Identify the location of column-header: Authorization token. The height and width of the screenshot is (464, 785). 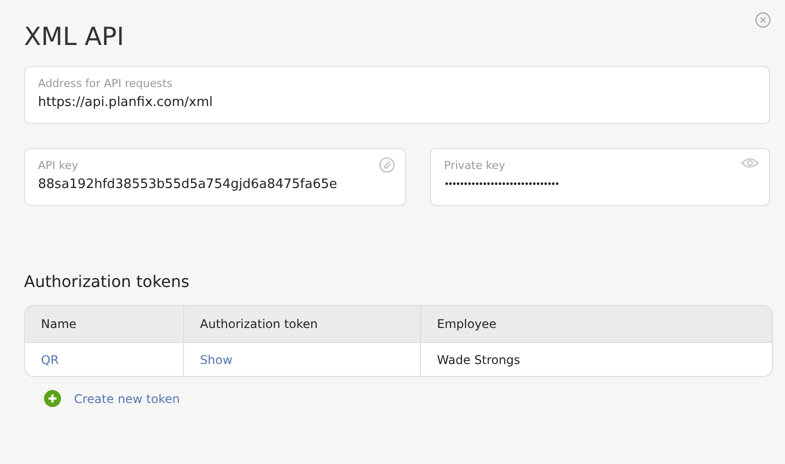
(301, 324).